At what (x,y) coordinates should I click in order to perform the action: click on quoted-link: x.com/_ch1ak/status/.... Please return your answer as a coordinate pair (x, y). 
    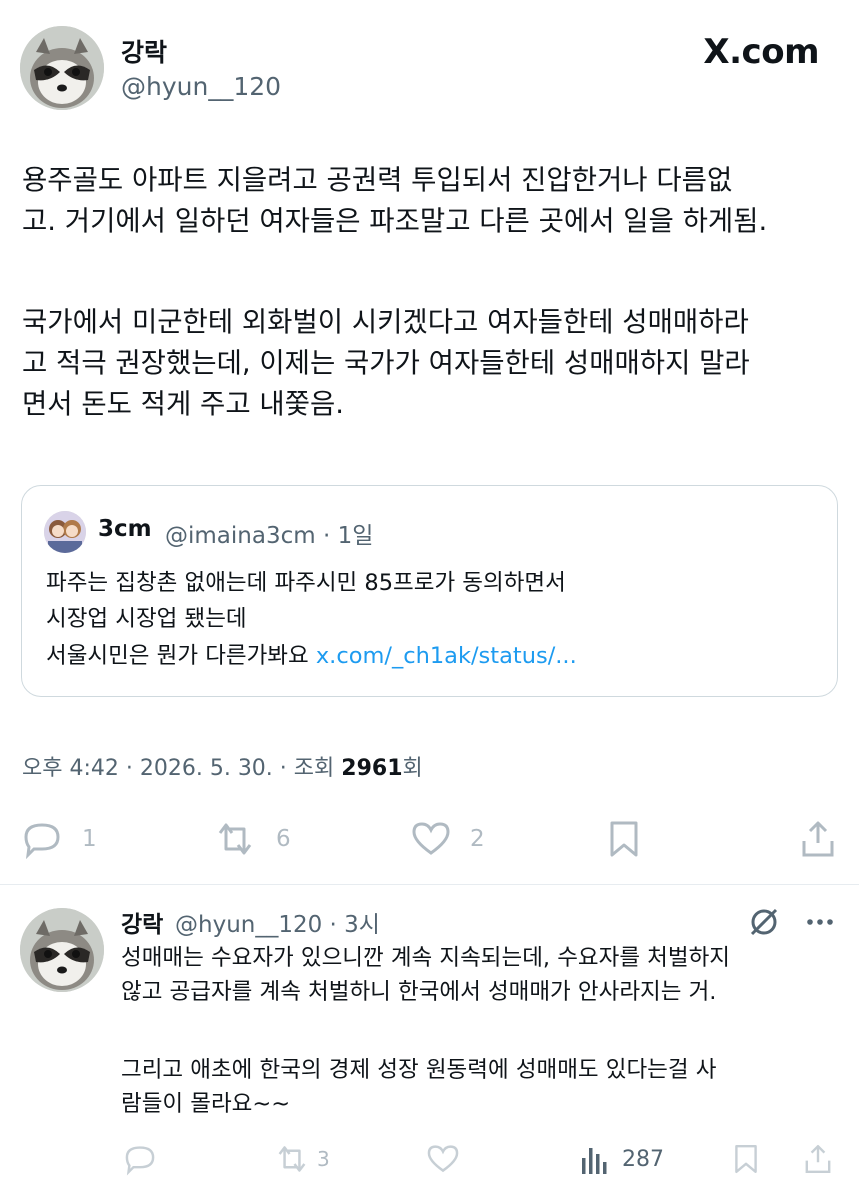
    Looking at the image, I should click on (446, 656).